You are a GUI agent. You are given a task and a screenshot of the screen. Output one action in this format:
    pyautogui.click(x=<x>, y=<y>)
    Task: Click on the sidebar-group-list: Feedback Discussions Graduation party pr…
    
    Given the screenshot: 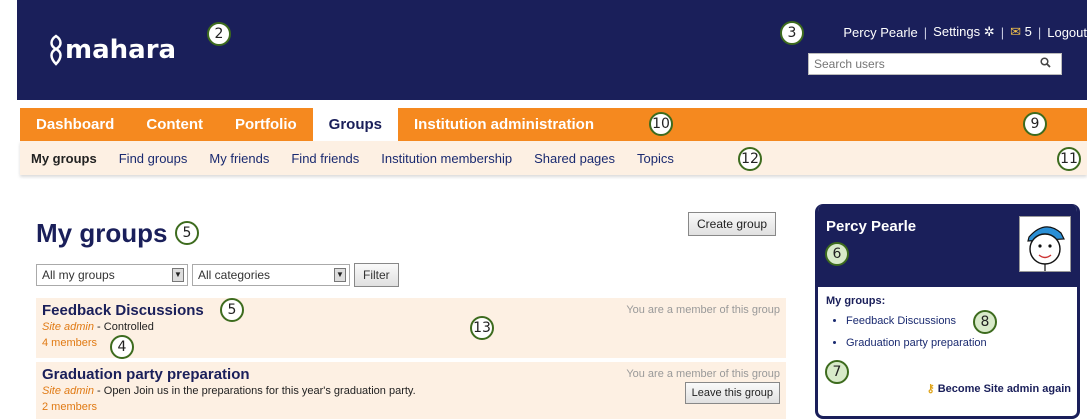 What is the action you would take?
    pyautogui.click(x=957, y=332)
    